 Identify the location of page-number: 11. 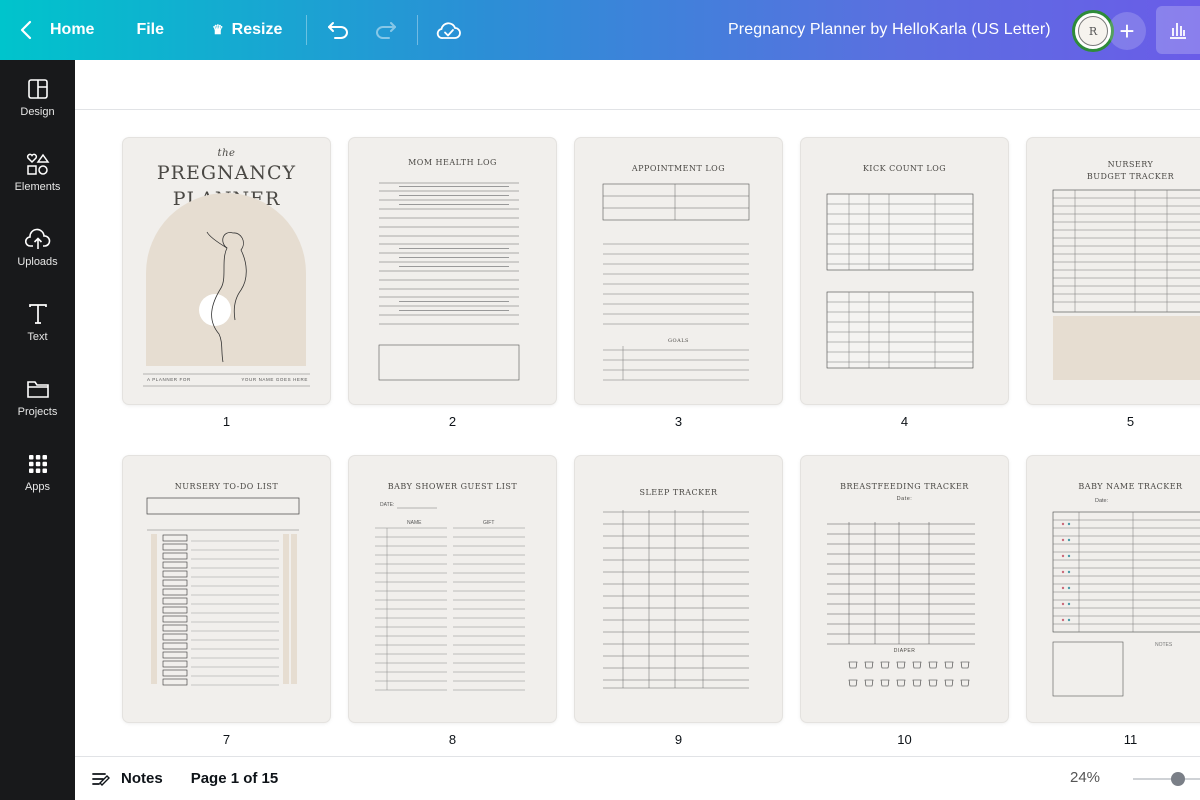
(1130, 739).